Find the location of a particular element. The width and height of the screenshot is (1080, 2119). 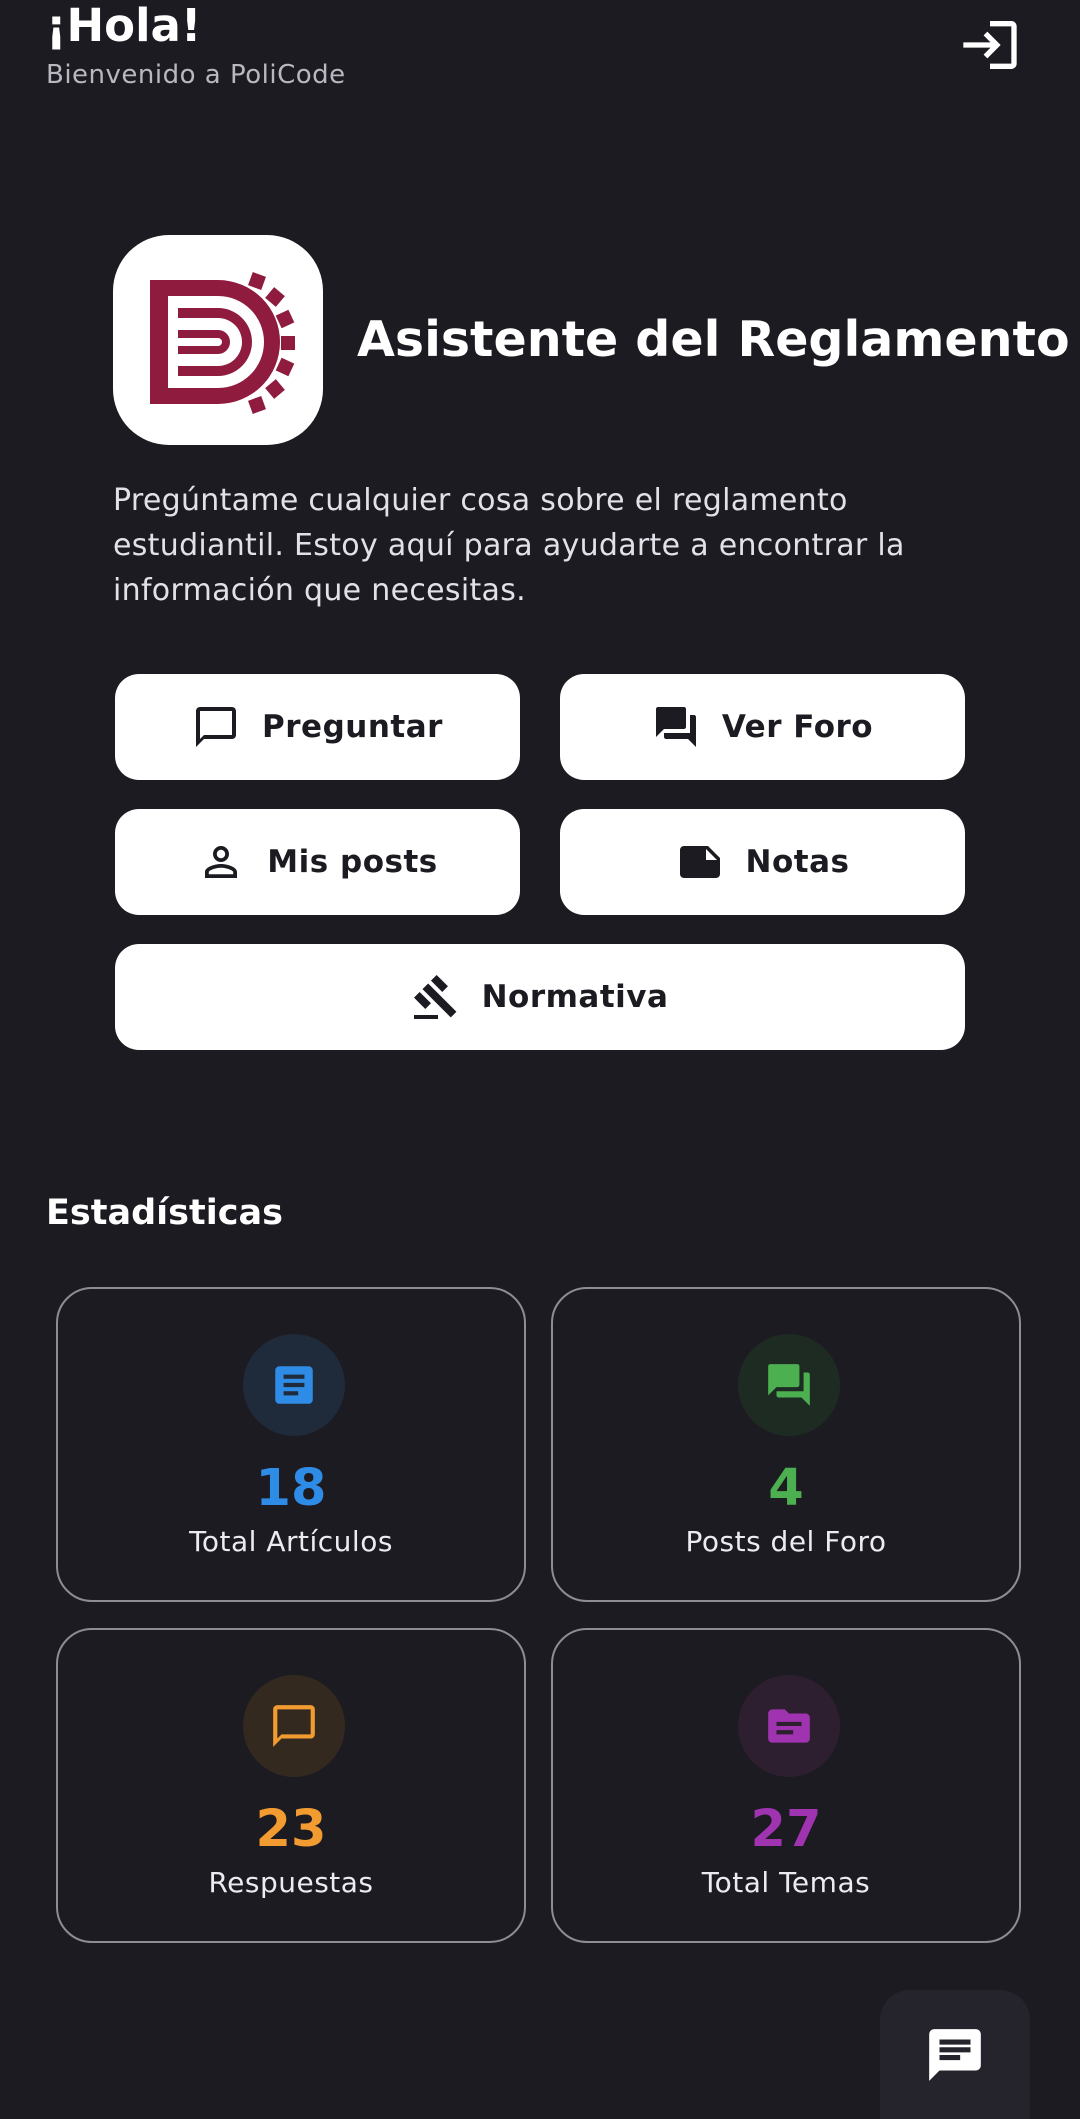

policode-logo is located at coordinates (218, 340).